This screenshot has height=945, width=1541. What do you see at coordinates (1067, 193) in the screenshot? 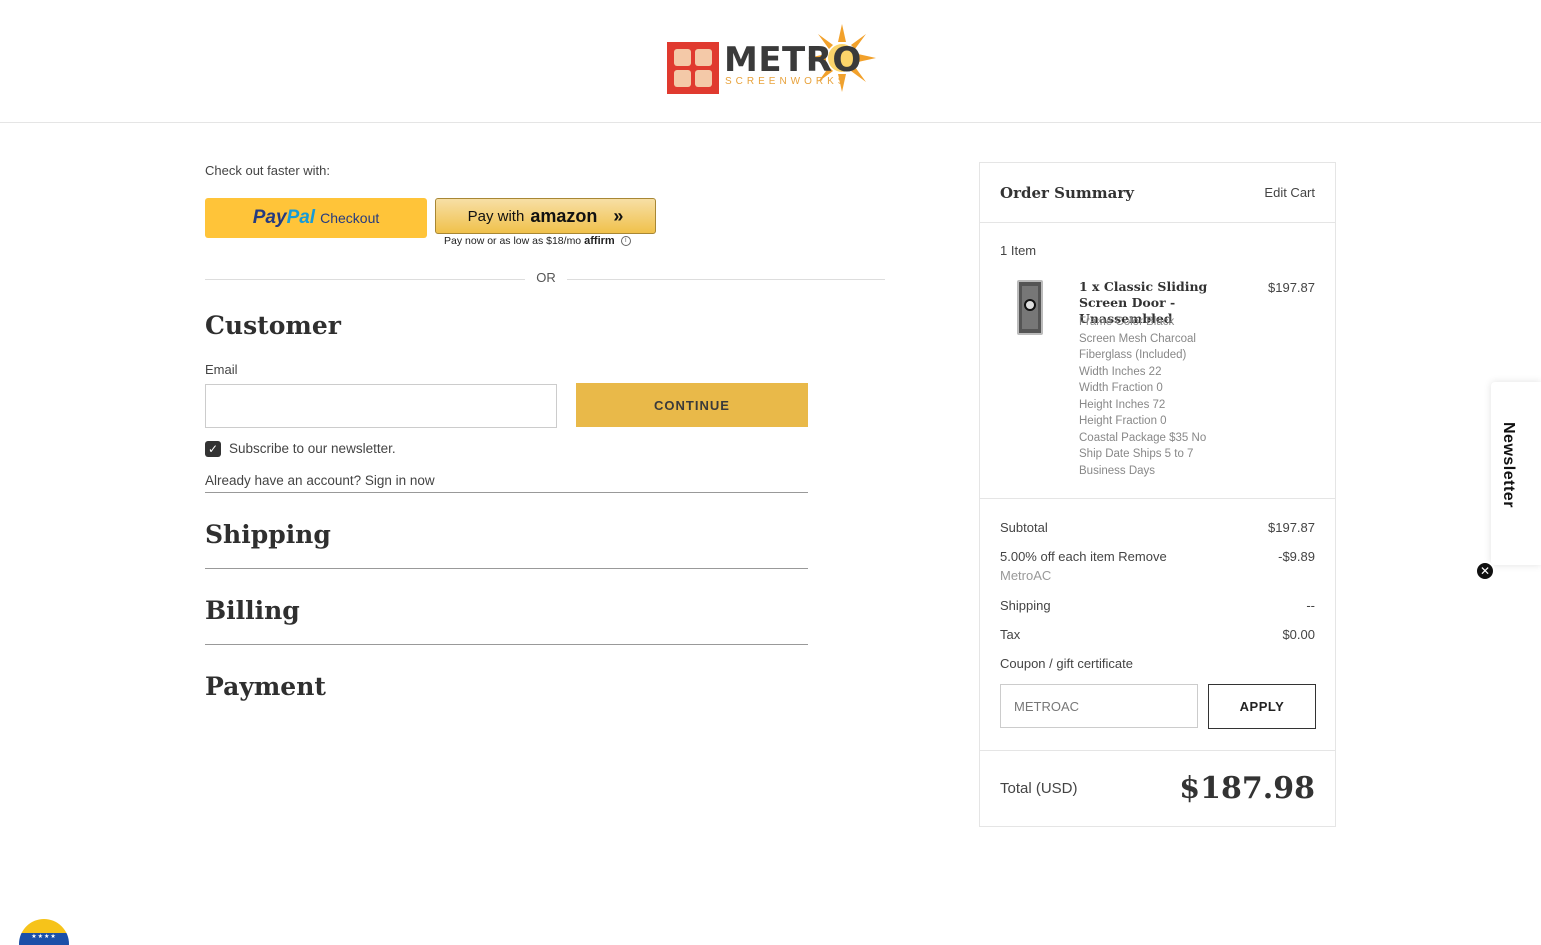
I see `order-summary-title: Order Summary` at bounding box center [1067, 193].